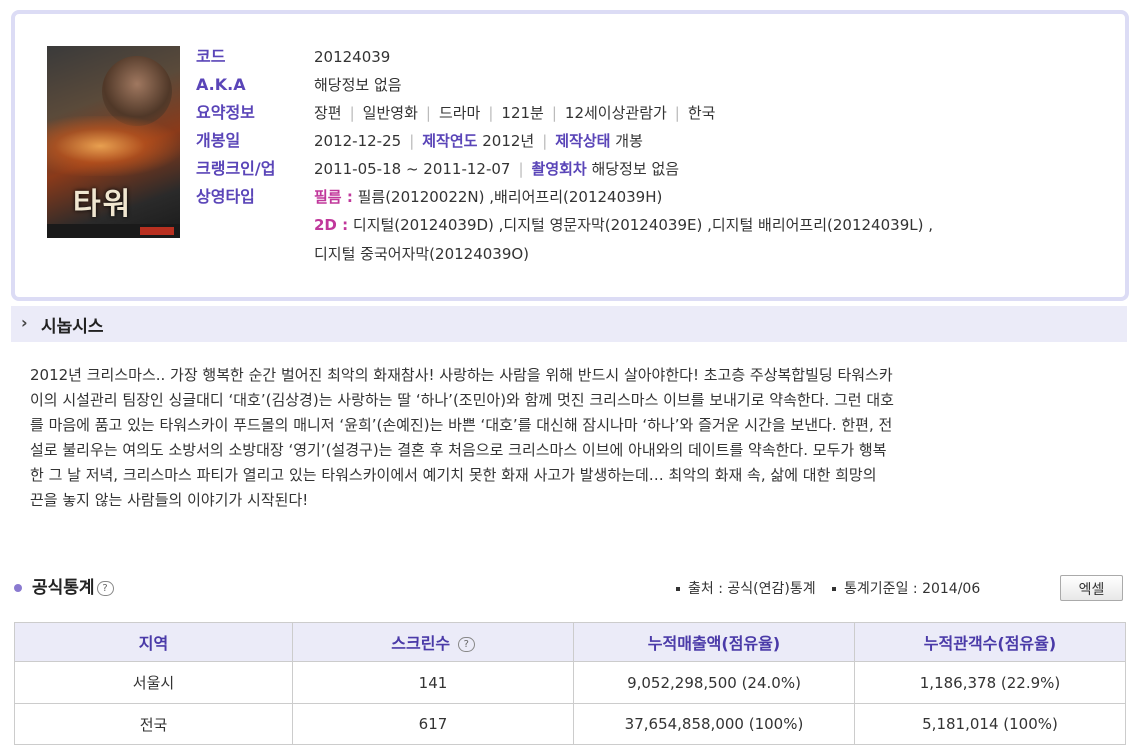 Image resolution: width=1141 pixels, height=755 pixels. I want to click on summary-value: 장편 | 일반영화 | 드라마 | 121분 | 12세이상관람가 | 한국, so click(515, 113).